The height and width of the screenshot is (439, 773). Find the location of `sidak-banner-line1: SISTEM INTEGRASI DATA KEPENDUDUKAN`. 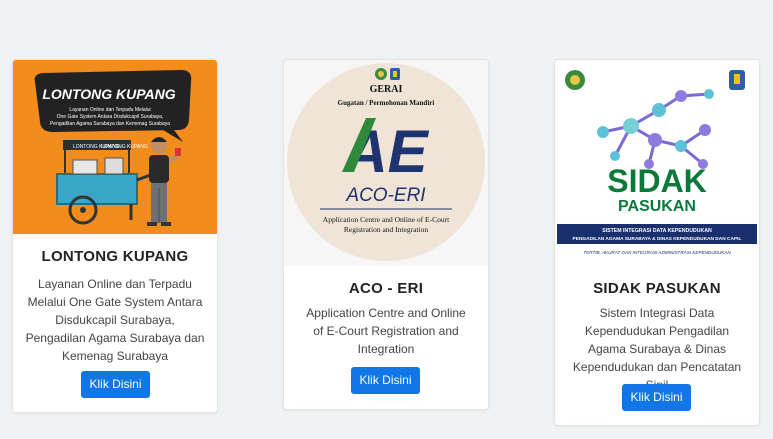

sidak-banner-line1: SISTEM INTEGRASI DATA KEPENDUDUKAN is located at coordinates (657, 231).